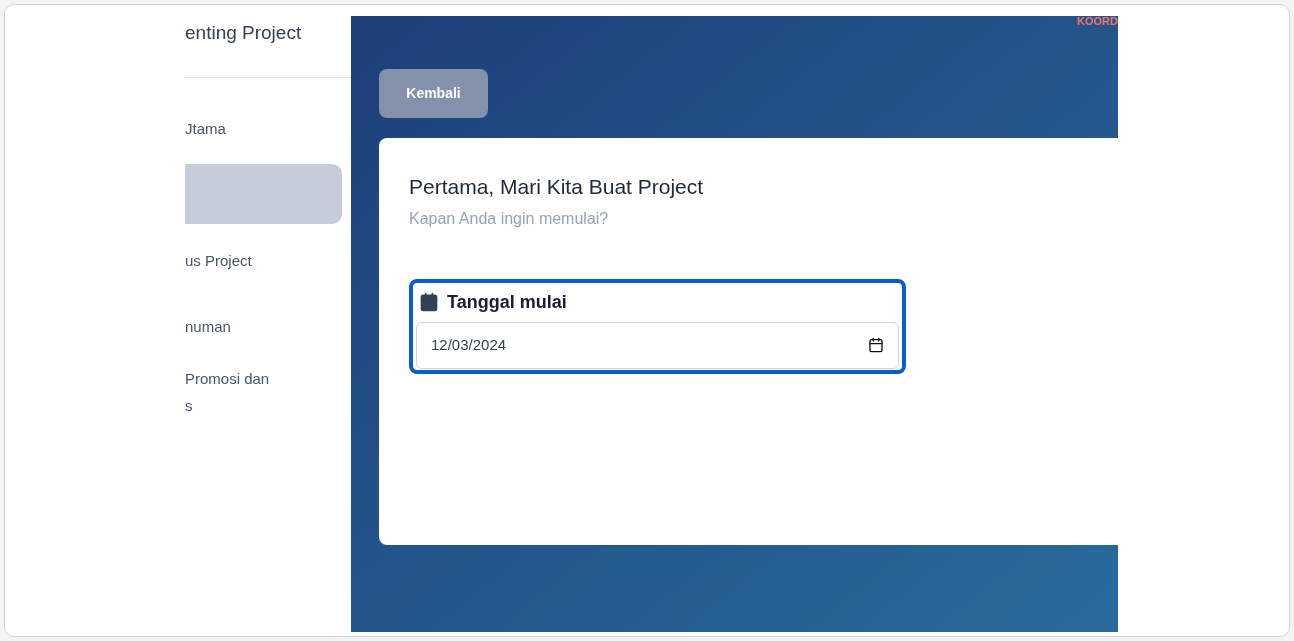  I want to click on card-title: Pertama, Mari Kita Buat Project, so click(557, 187).